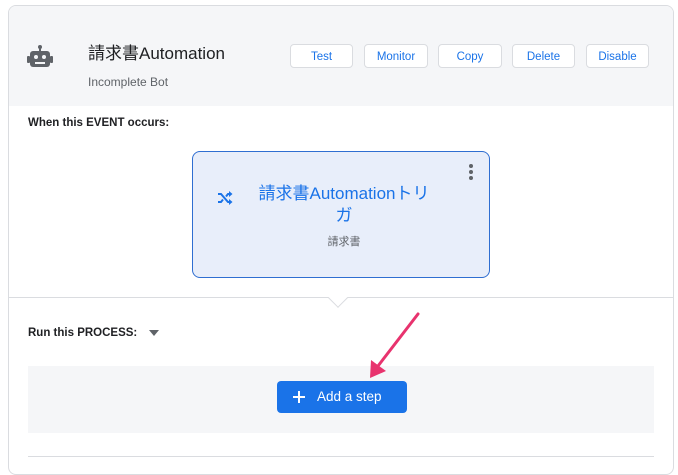  Describe the element at coordinates (344, 204) in the screenshot. I see `event-card-title: 請求書Automationトリガ` at that location.